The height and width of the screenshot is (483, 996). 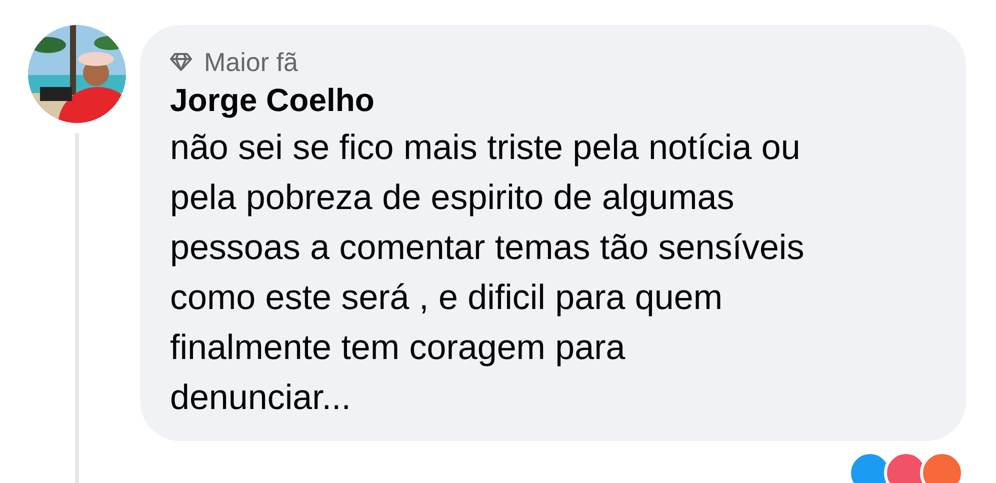 I want to click on author-name: Jorge Coelho, so click(x=272, y=100).